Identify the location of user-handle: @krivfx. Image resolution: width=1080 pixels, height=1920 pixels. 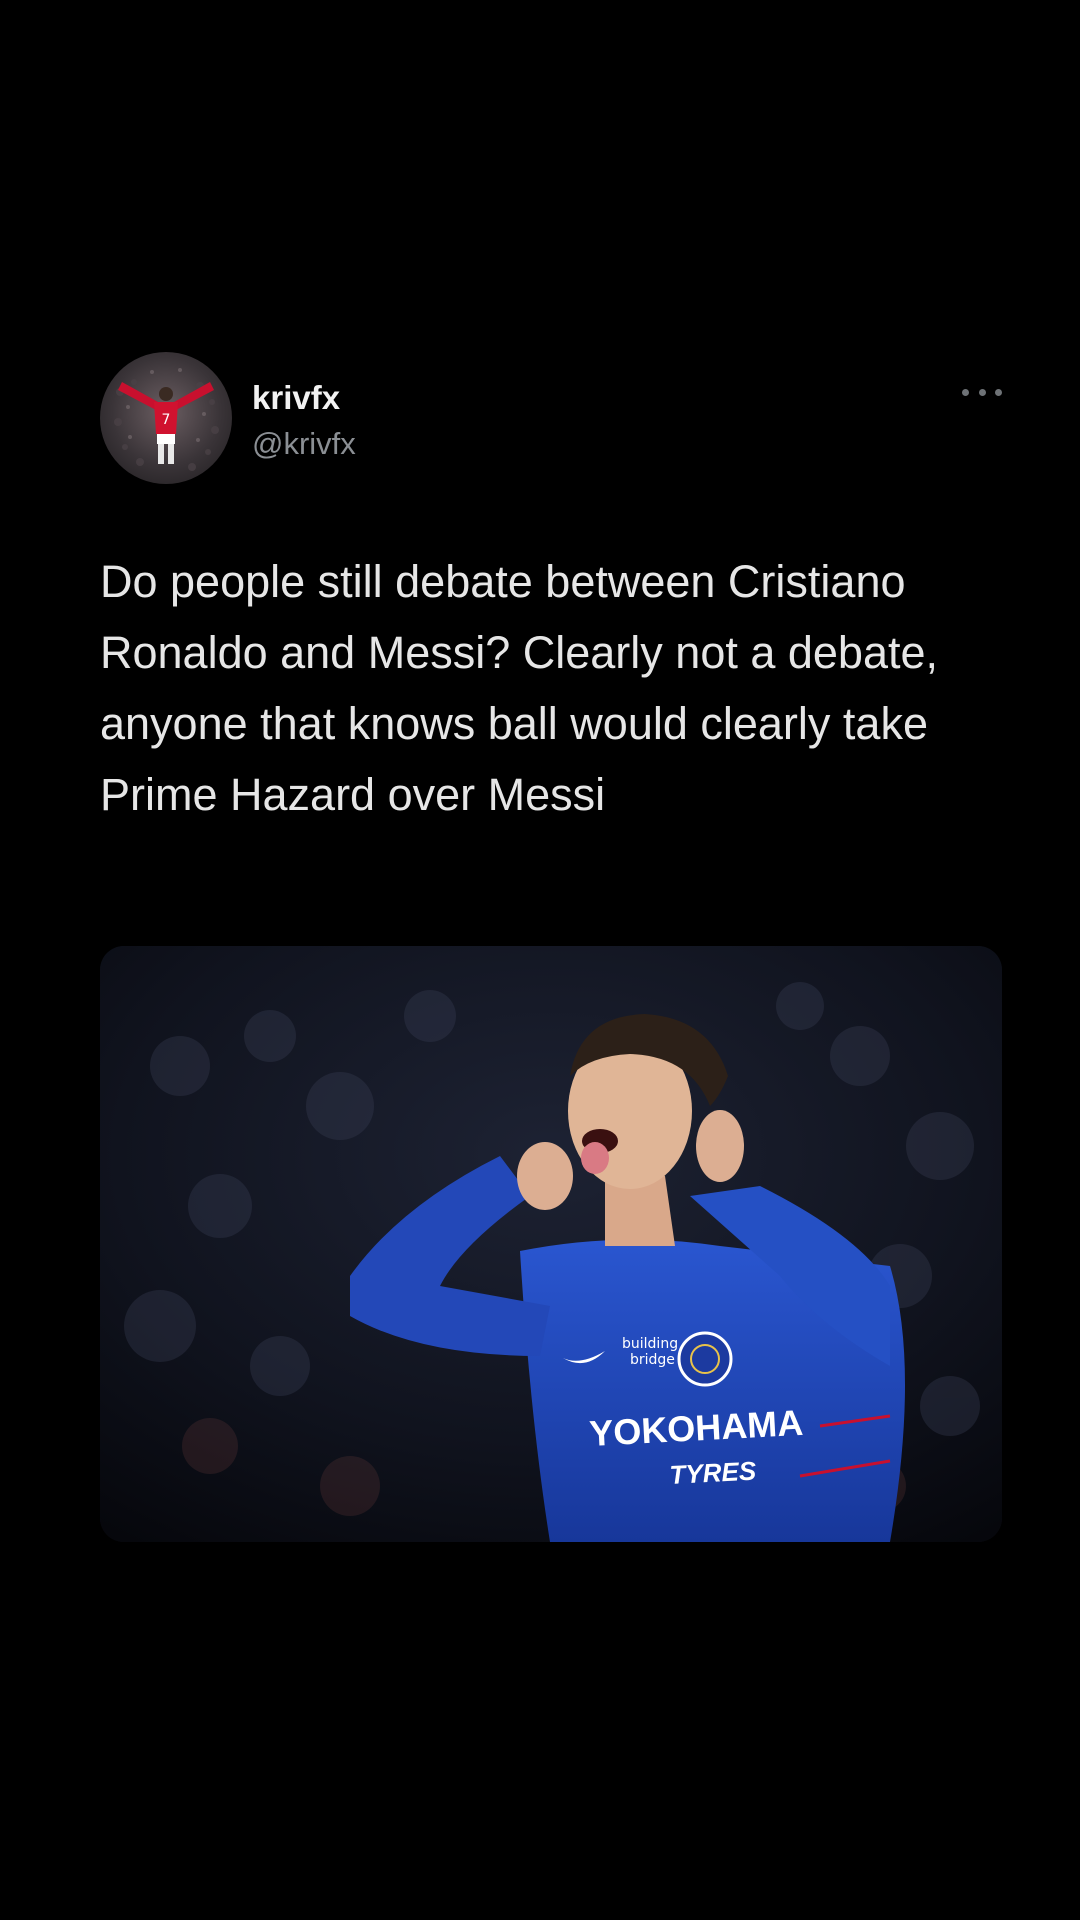
(304, 444).